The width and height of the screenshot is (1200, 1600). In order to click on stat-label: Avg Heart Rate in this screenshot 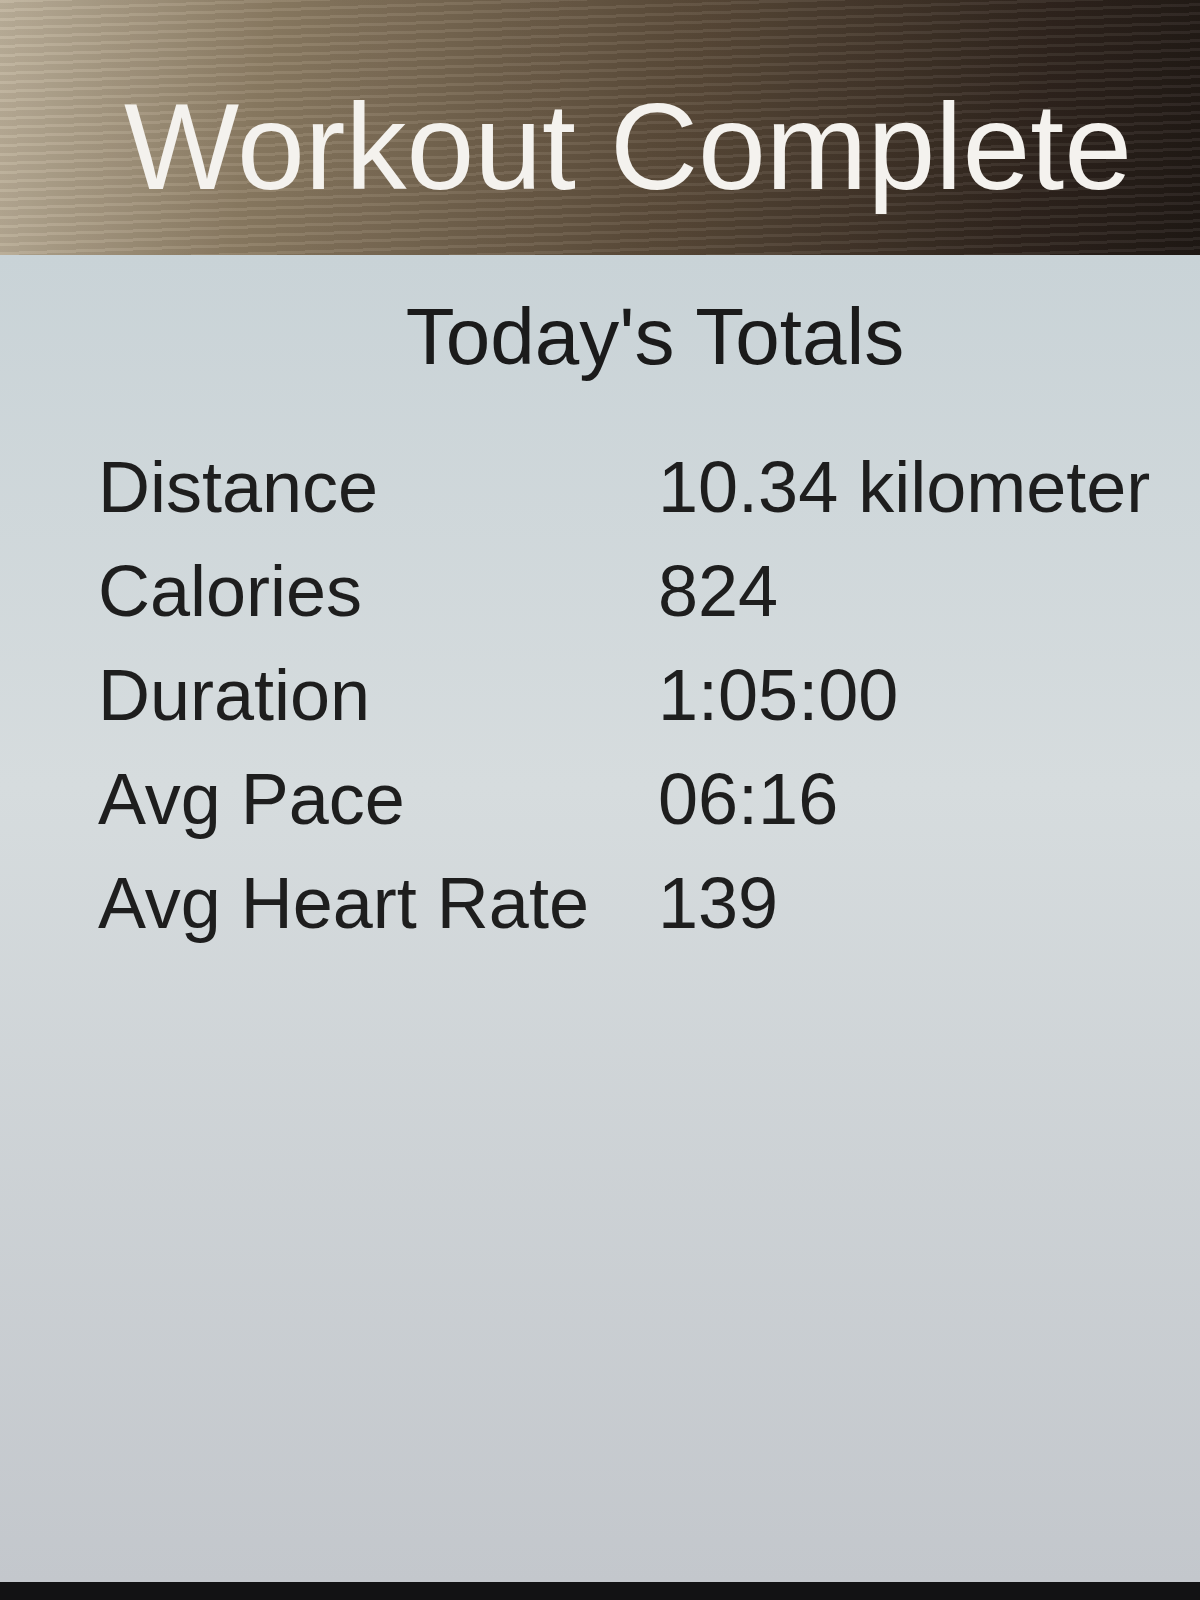, I will do `click(344, 903)`.